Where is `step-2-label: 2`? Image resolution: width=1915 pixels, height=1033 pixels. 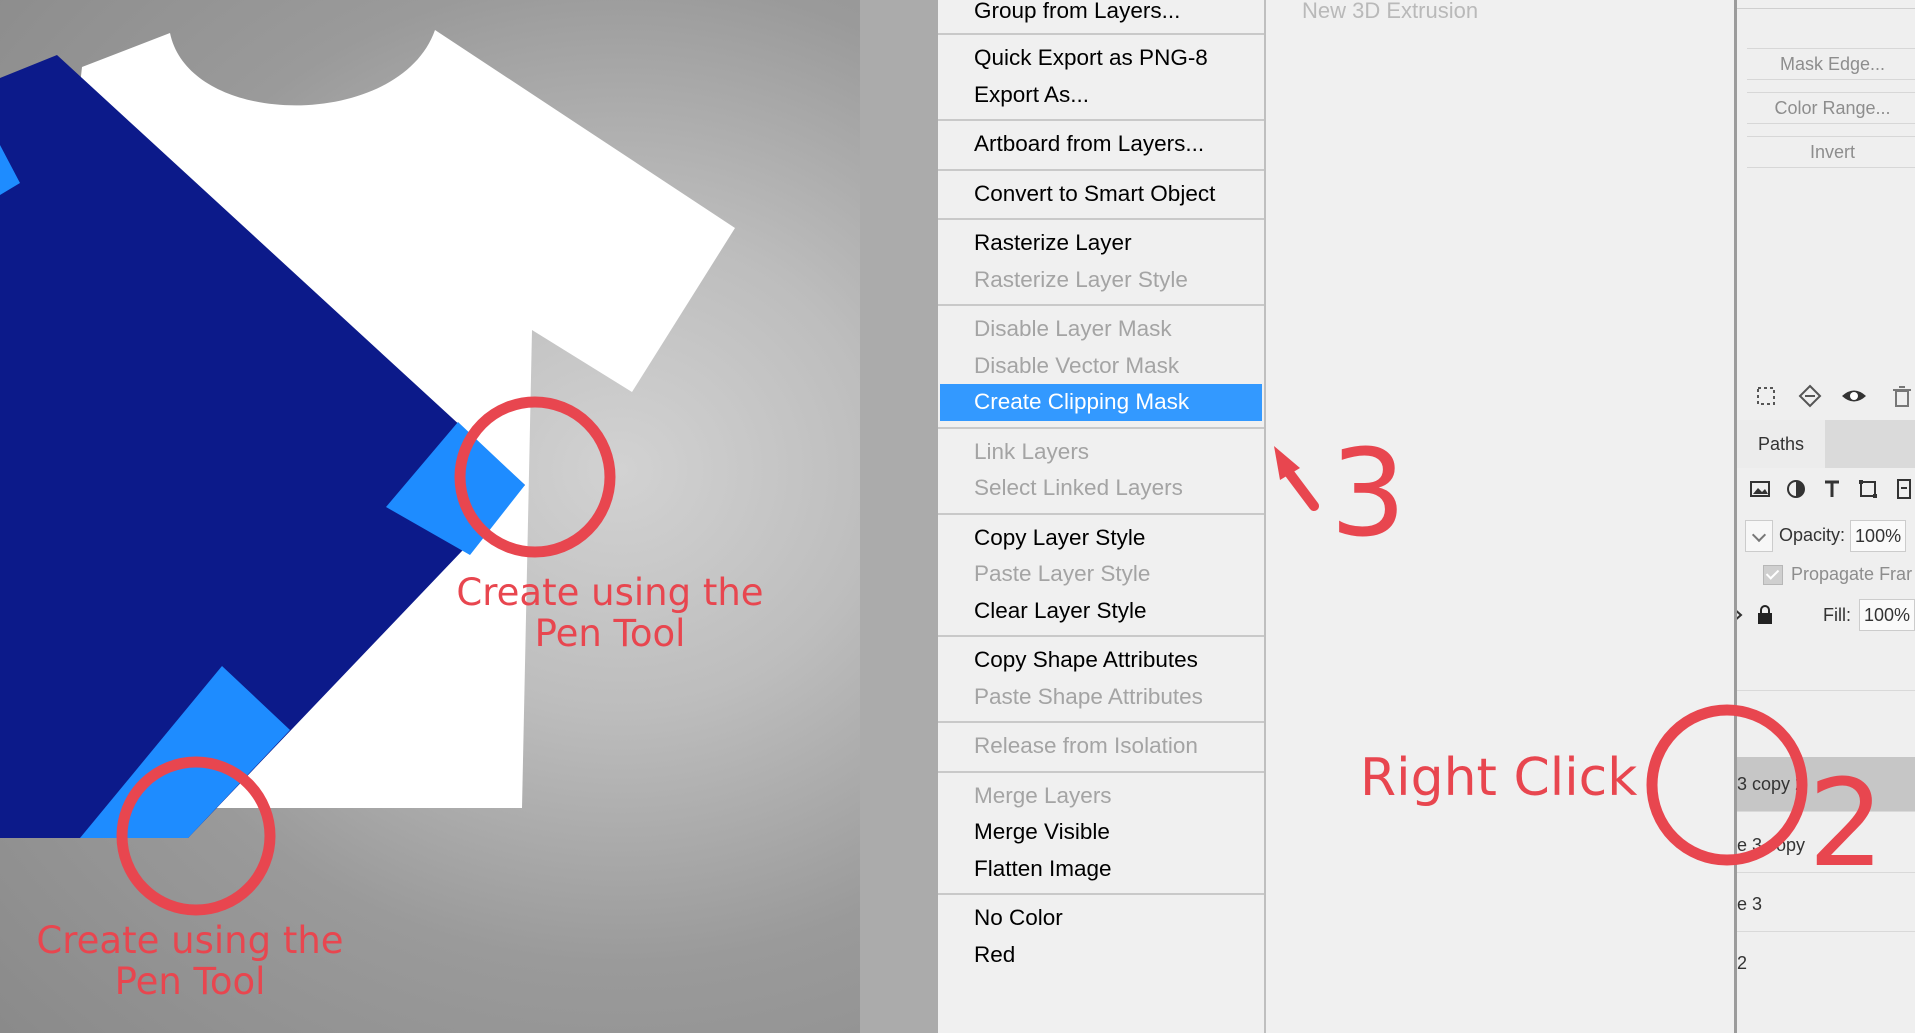
step-2-label: 2 is located at coordinates (1846, 824).